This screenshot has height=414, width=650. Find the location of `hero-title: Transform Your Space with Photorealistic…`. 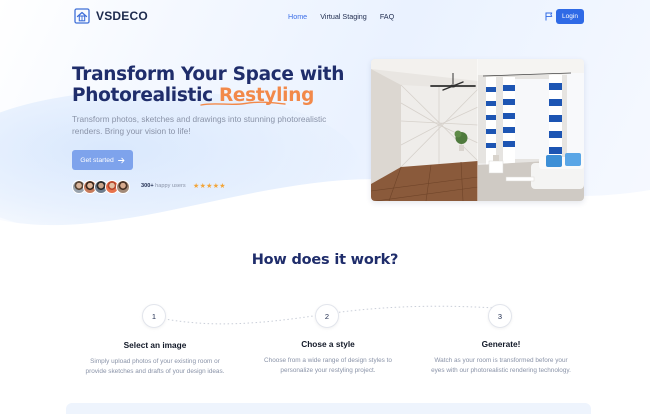

hero-title: Transform Your Space with Photorealistic… is located at coordinates (222, 85).